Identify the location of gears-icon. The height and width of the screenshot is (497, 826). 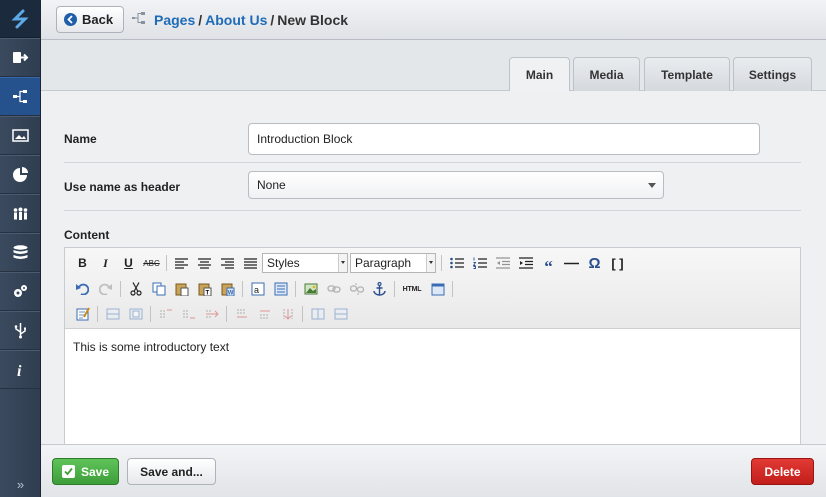
(20, 291).